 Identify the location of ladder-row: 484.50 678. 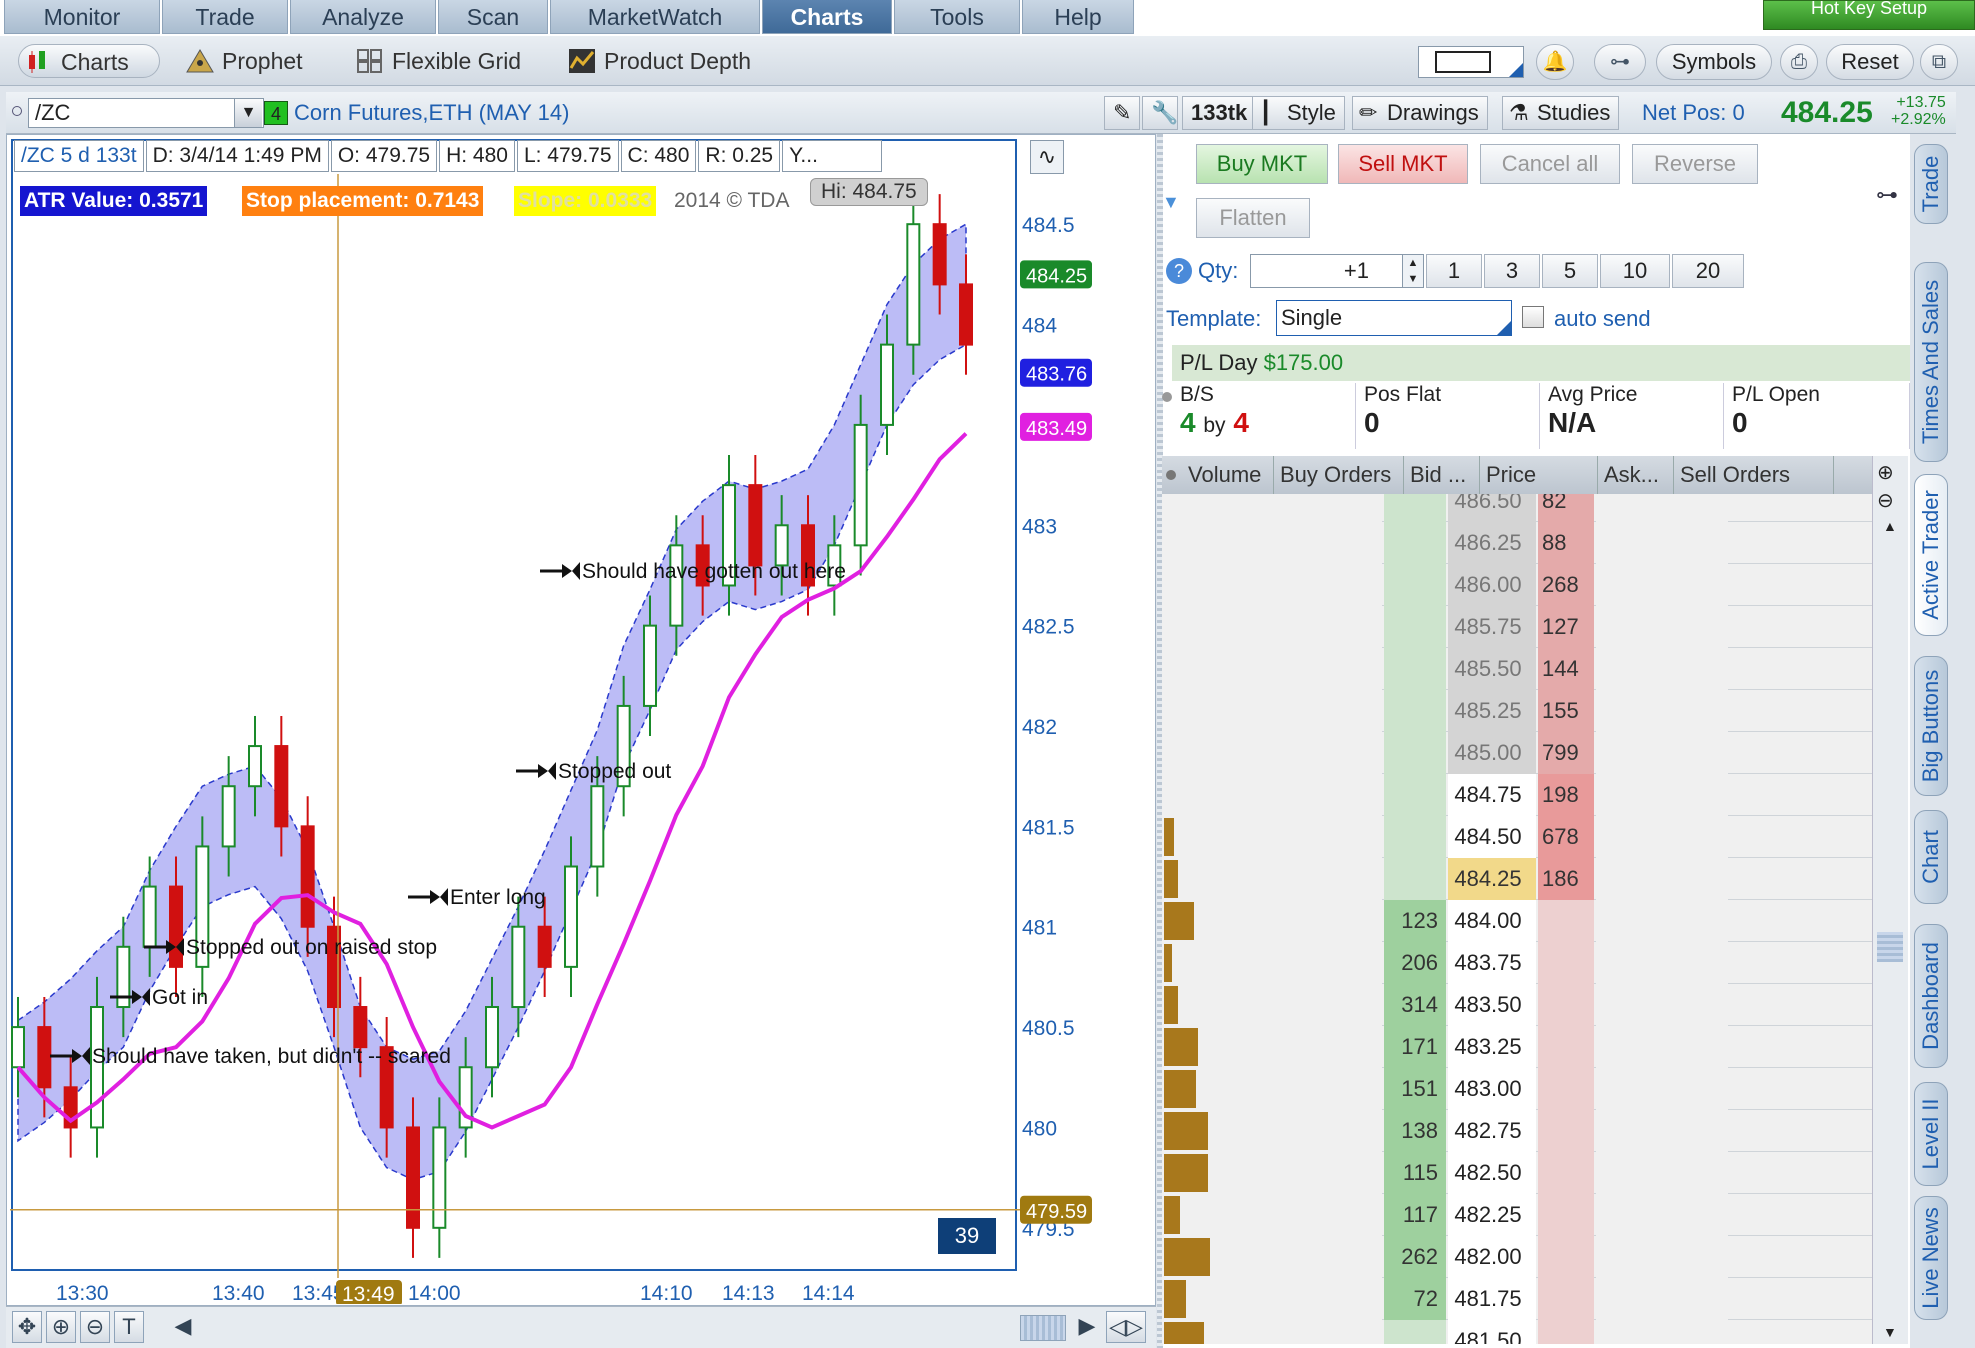
(1517, 837).